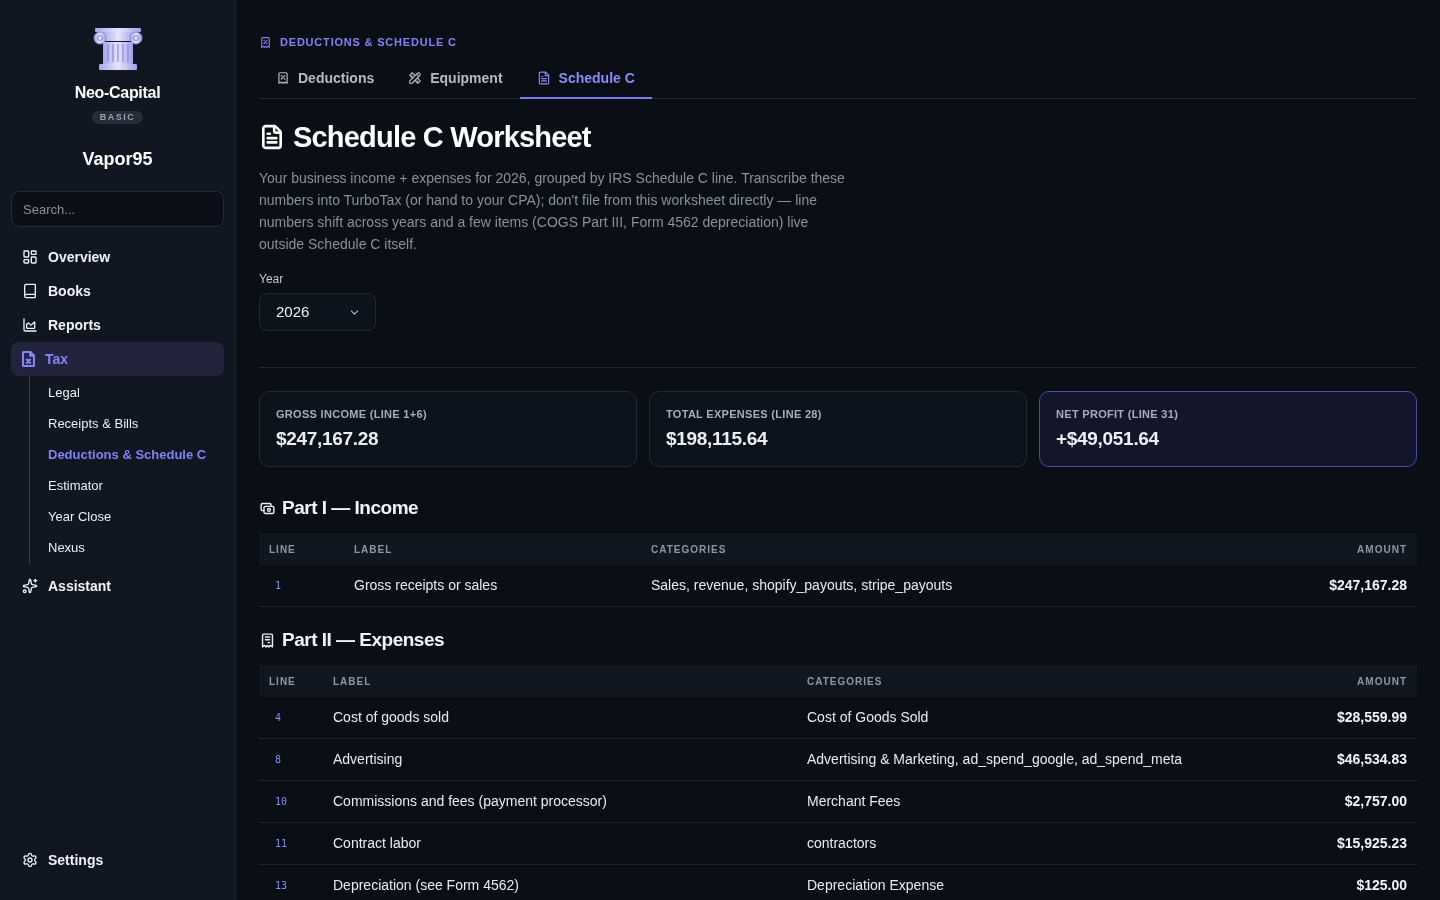  I want to click on table-cell-text: Contract labor, so click(377, 843).